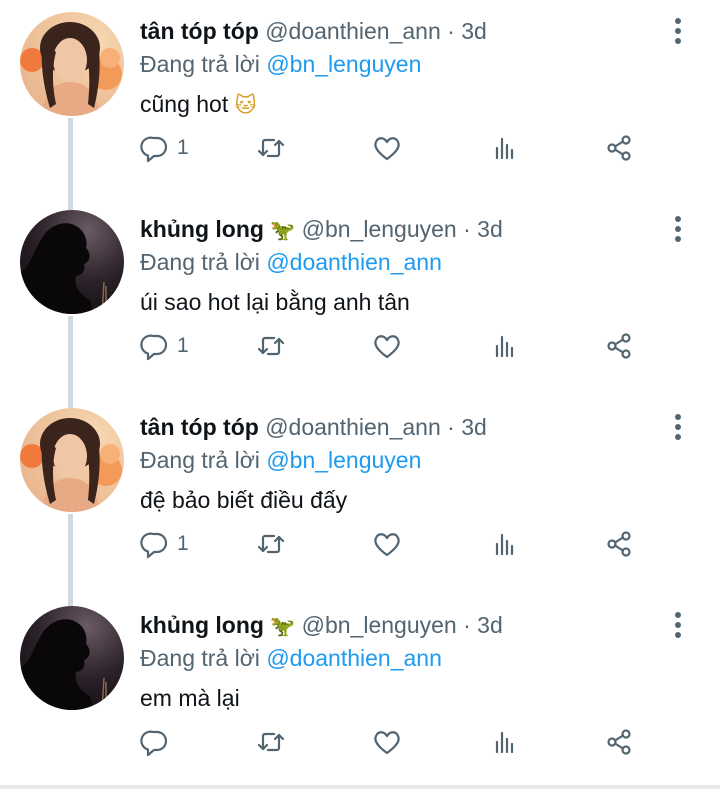  I want to click on cat-emoji: 🐱, so click(245, 105).